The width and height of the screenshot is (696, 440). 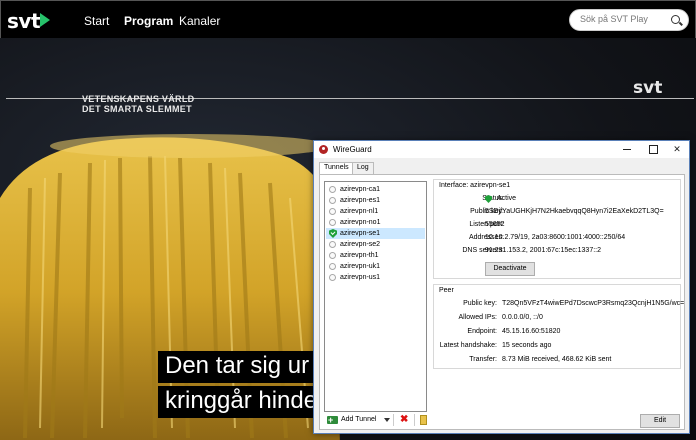 What do you see at coordinates (677, 149) in the screenshot?
I see `close-button: ✕` at bounding box center [677, 149].